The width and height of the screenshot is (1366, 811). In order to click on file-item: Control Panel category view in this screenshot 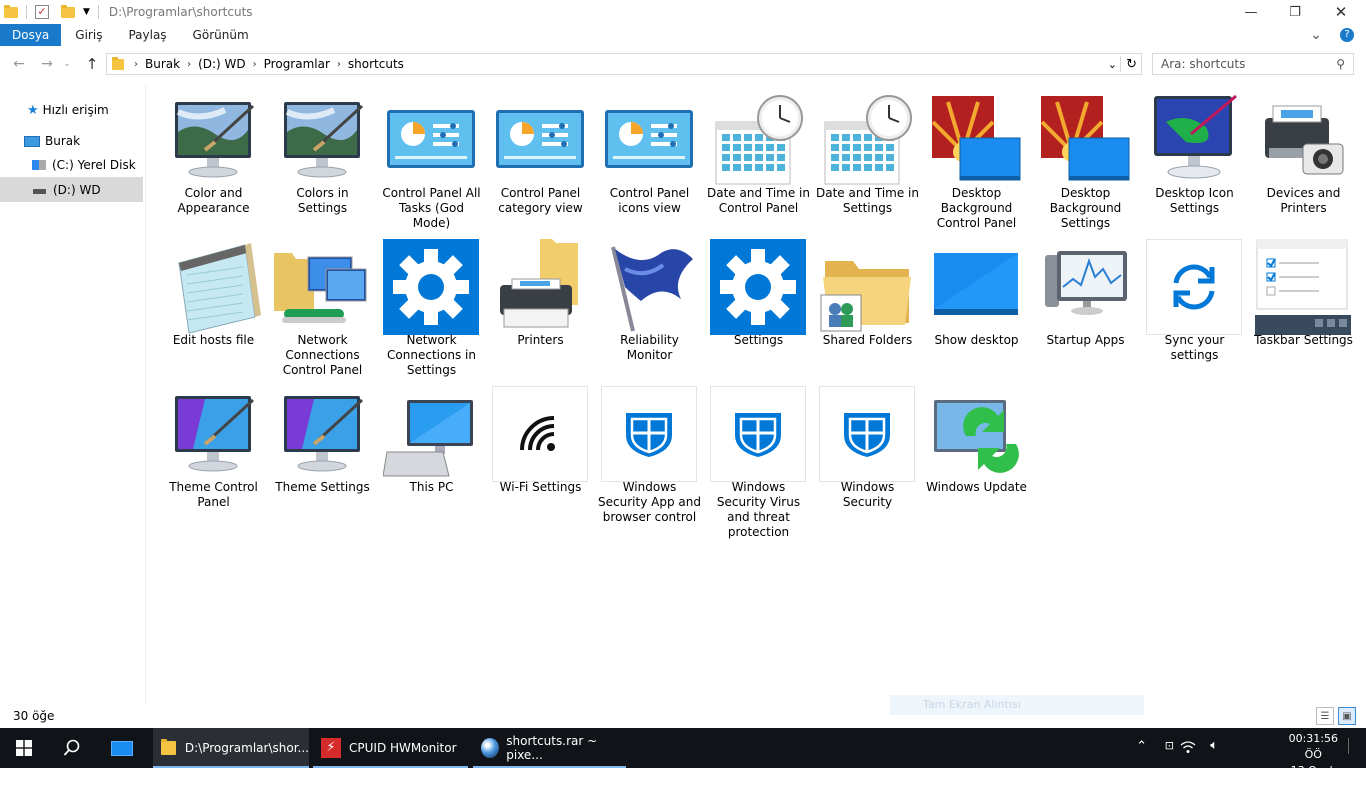, I will do `click(540, 161)`.